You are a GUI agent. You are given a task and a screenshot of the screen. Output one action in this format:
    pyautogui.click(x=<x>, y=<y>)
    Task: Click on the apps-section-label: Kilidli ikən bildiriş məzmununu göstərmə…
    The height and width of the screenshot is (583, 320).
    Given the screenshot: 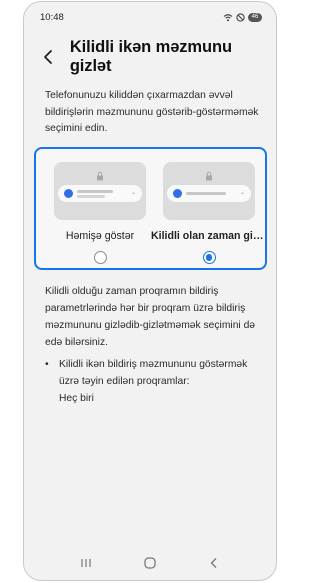 What is the action you would take?
    pyautogui.click(x=153, y=373)
    